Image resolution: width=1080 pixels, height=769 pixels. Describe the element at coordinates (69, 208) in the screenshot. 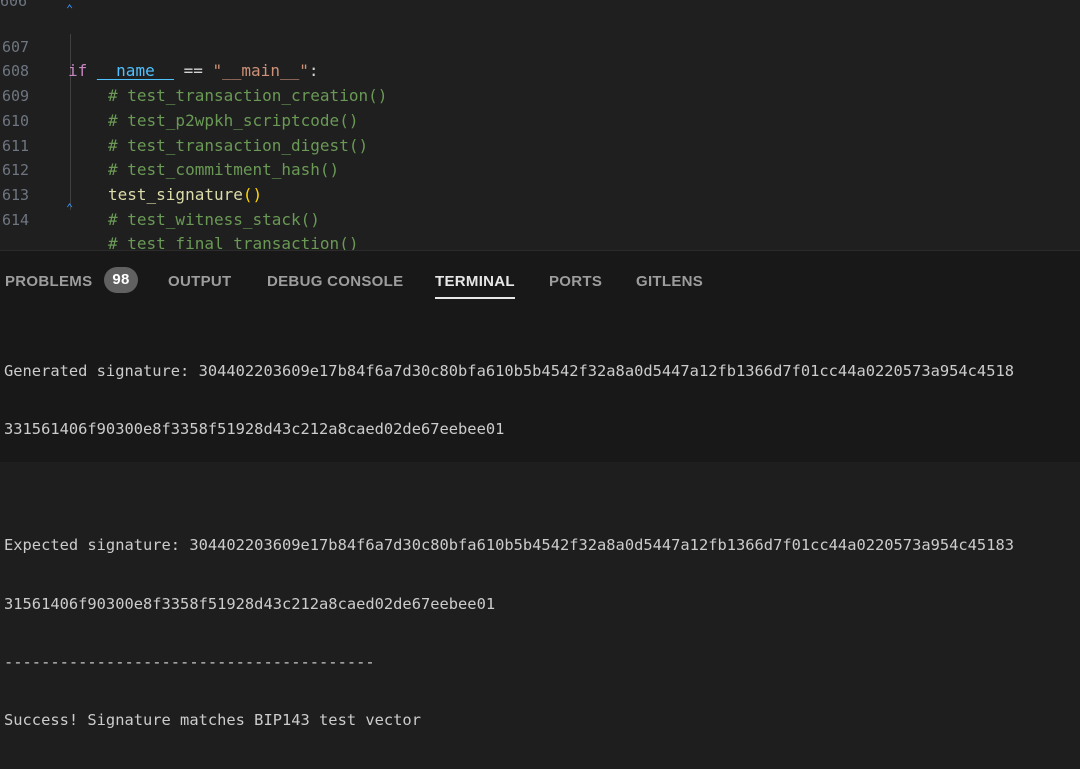

I see `fold-indicator-icon: ⌃` at that location.